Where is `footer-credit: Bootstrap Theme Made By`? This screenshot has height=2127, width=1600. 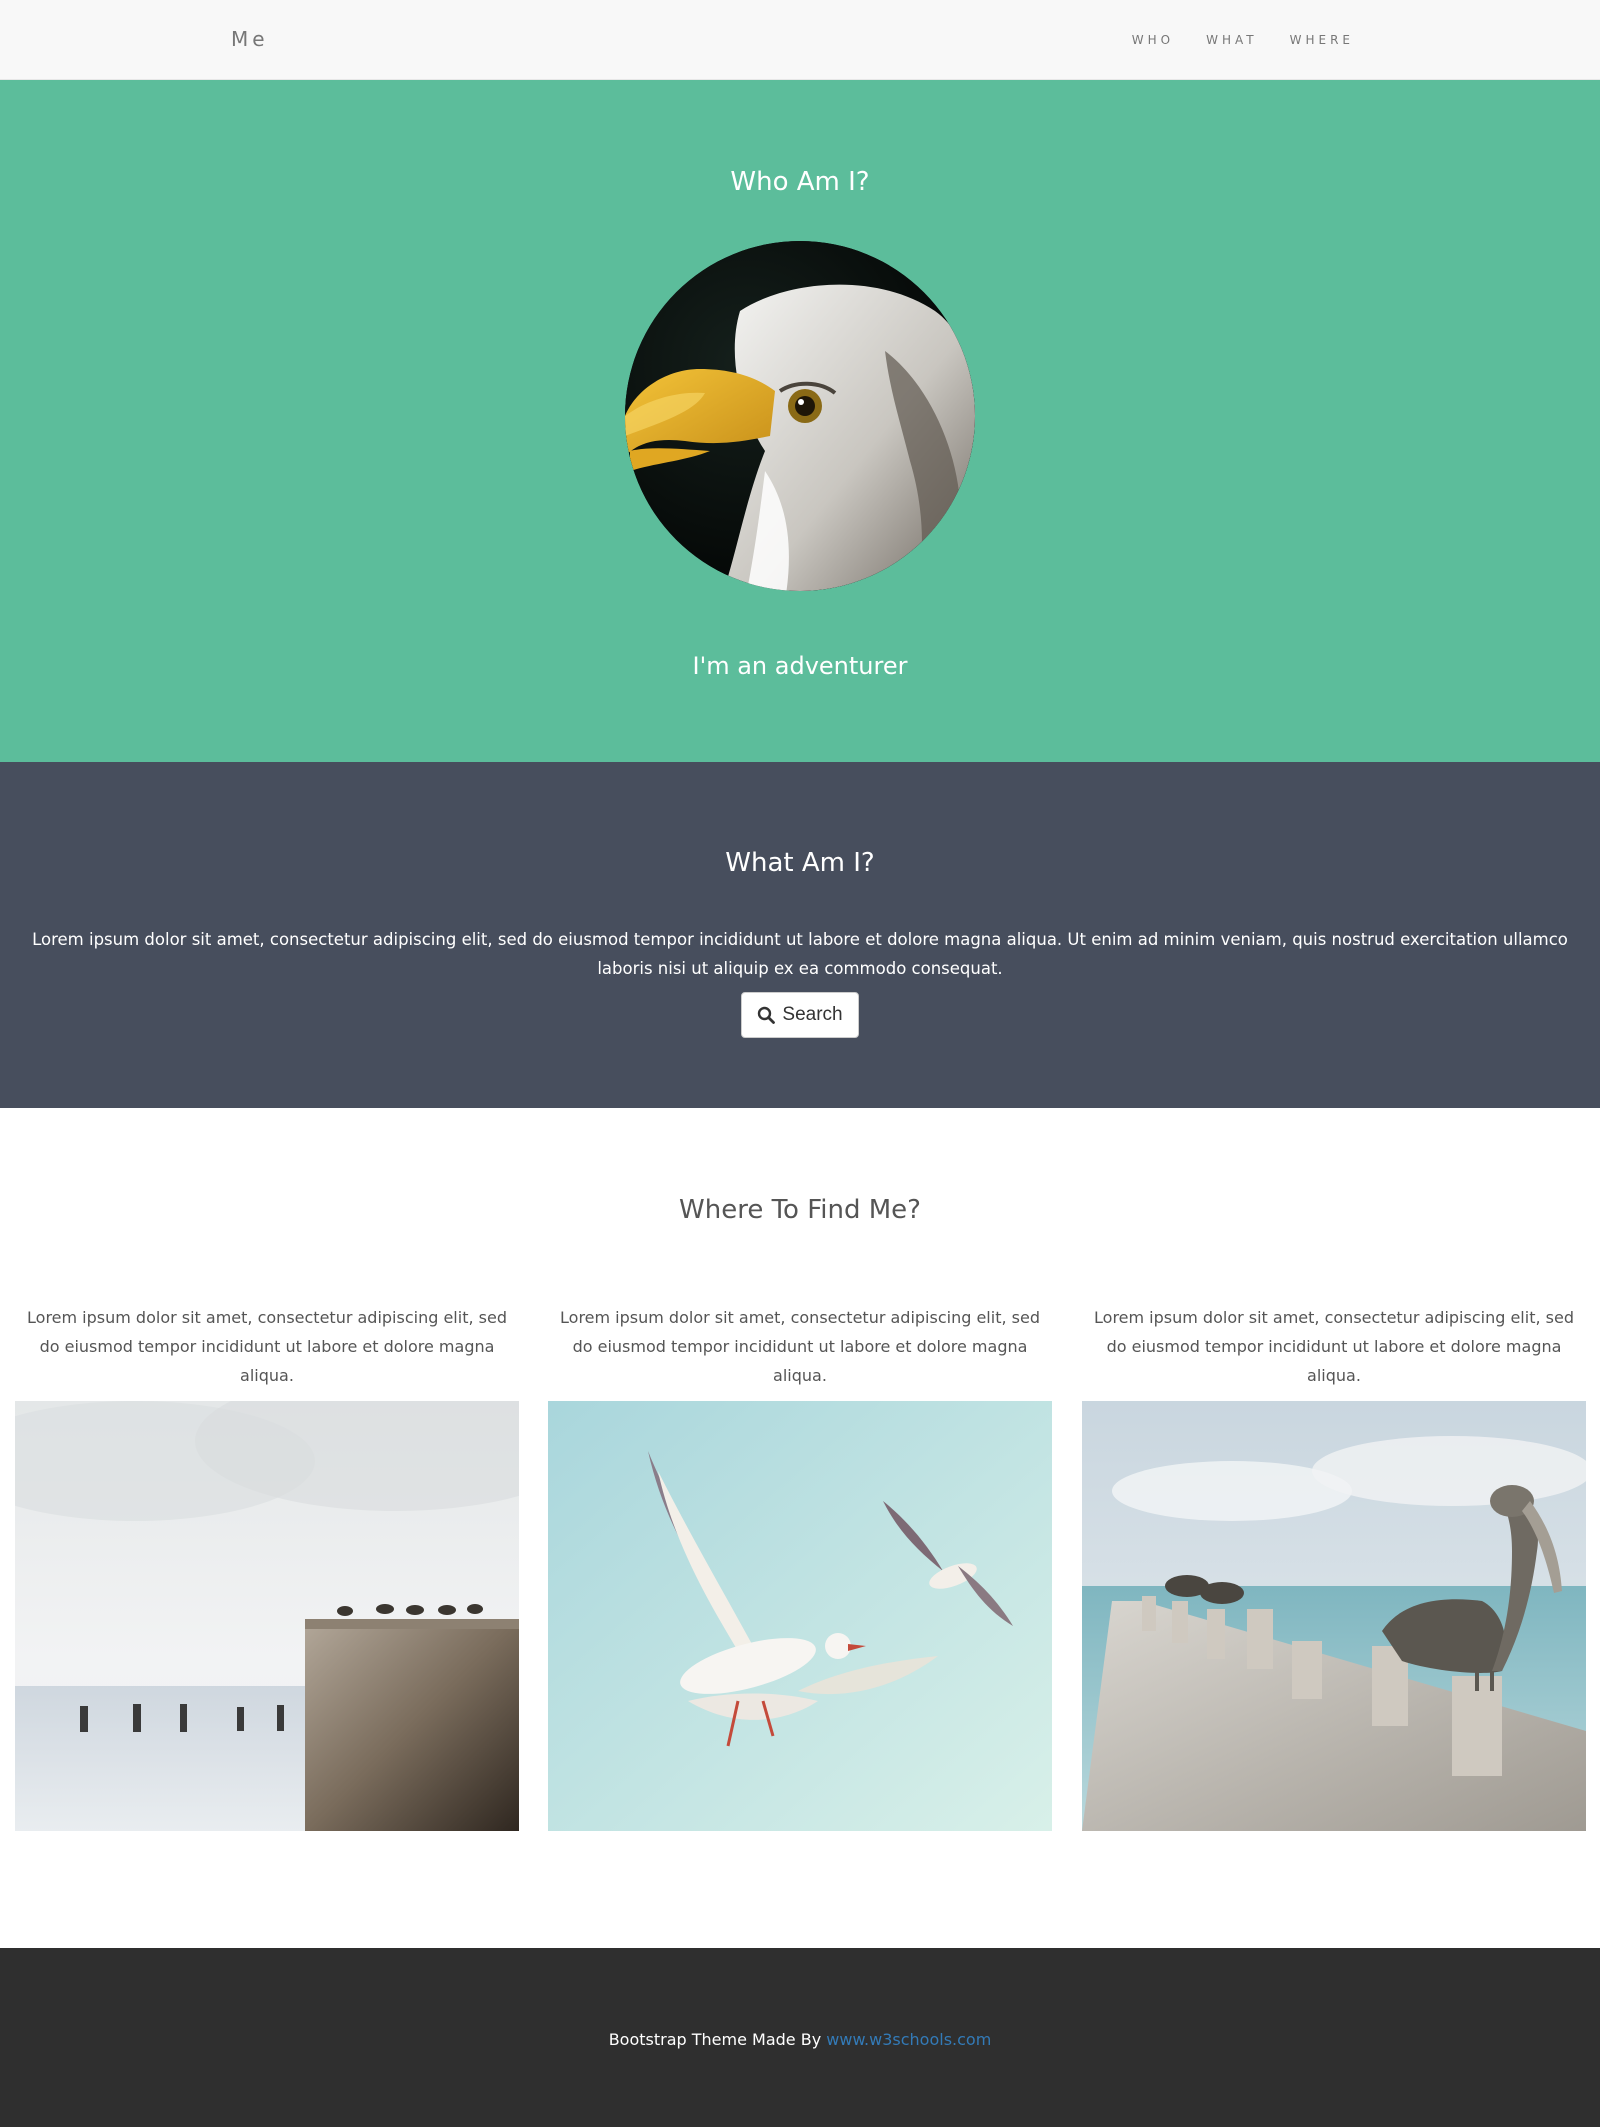 footer-credit: Bootstrap Theme Made By is located at coordinates (717, 2039).